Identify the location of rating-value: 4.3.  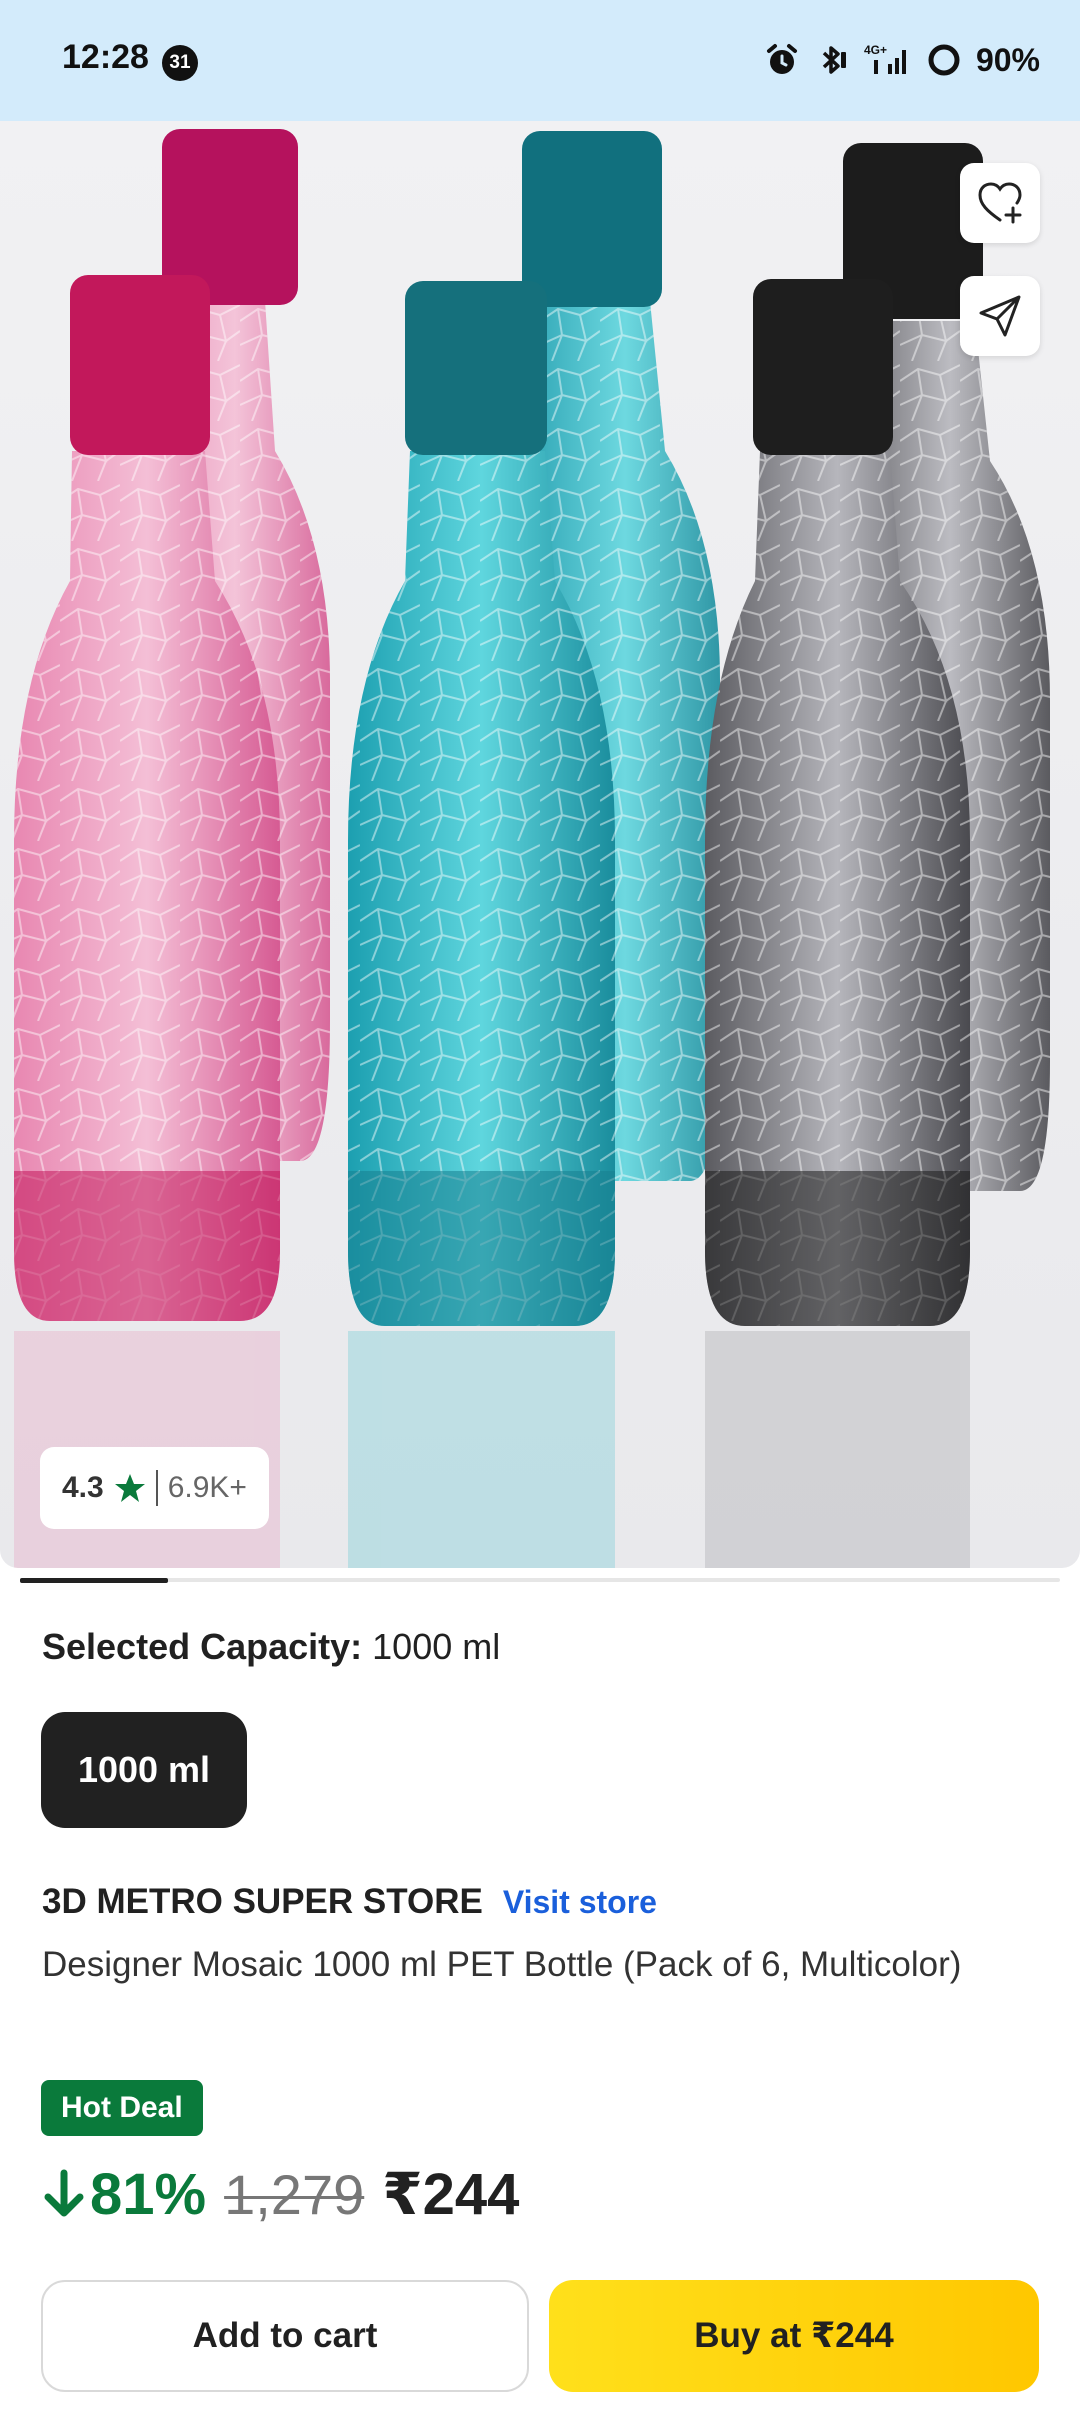
(83, 1487).